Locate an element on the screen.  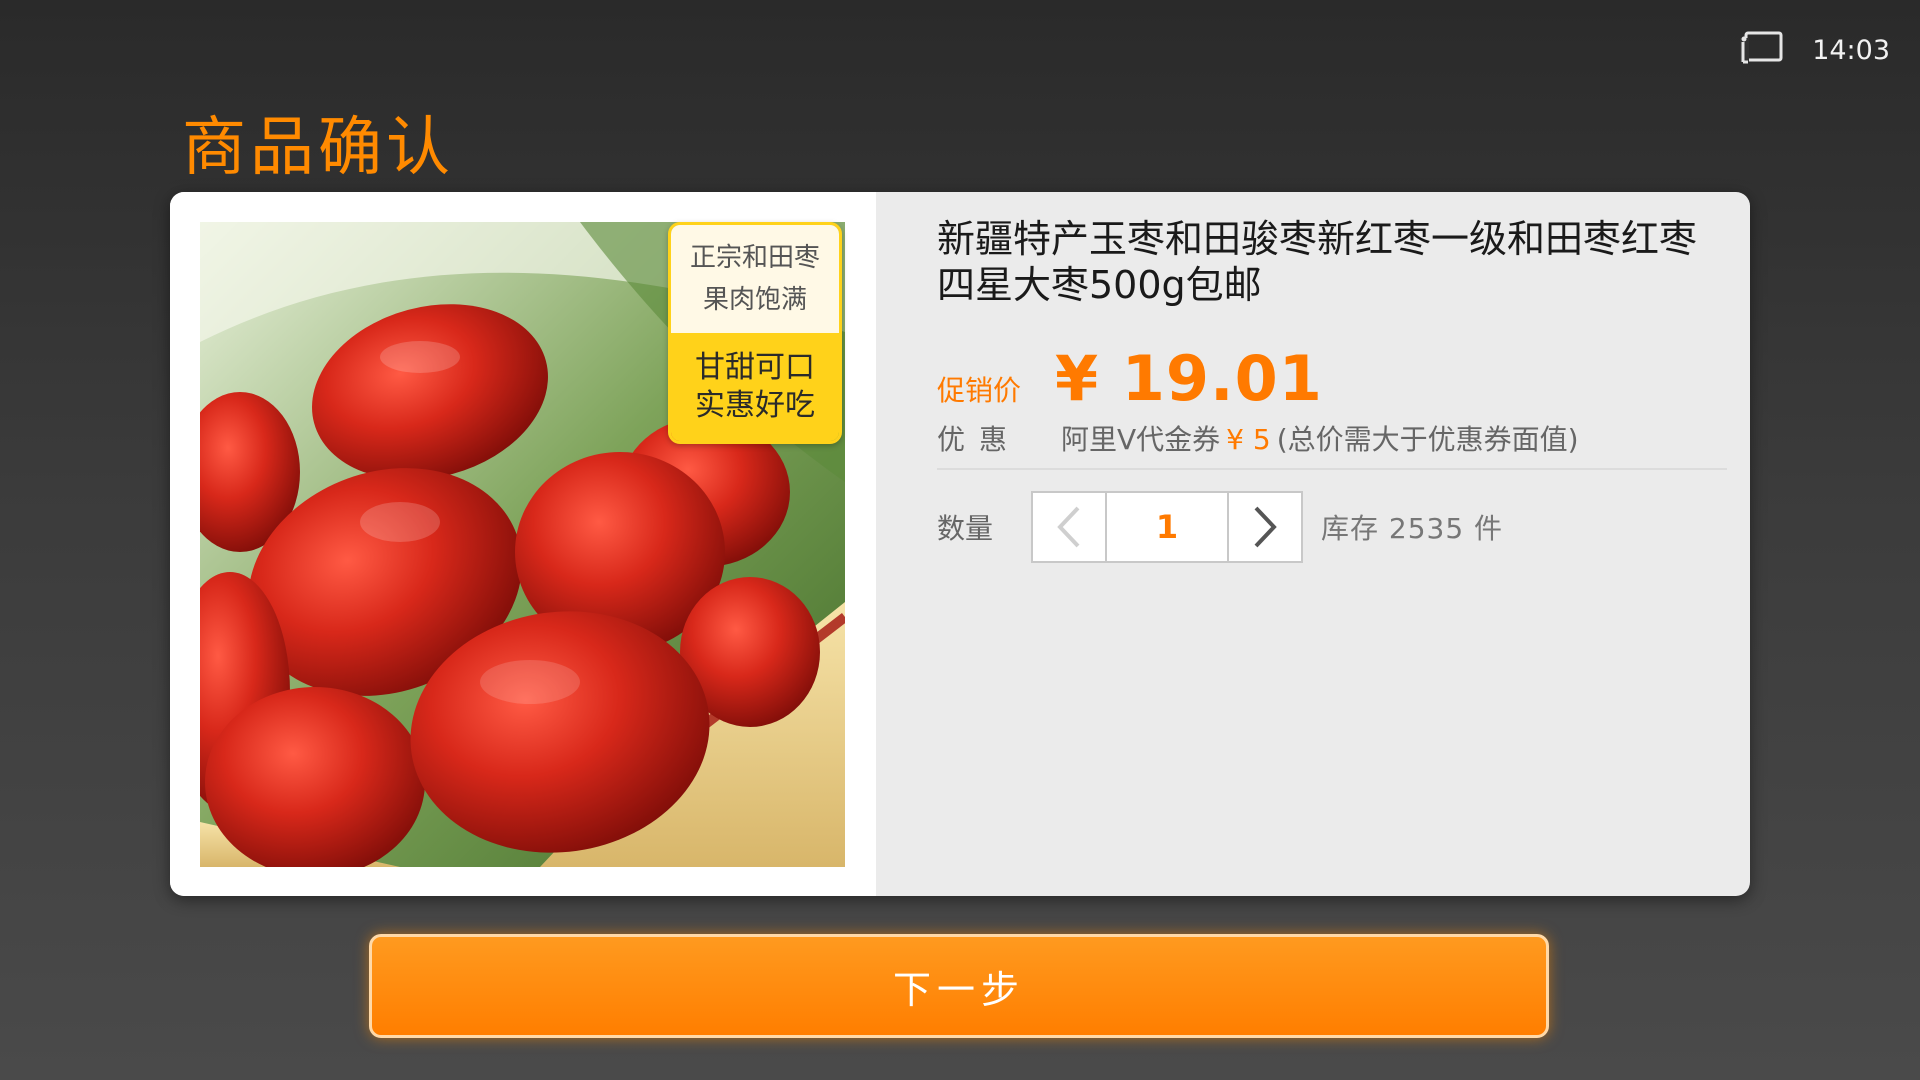
quantity-stepper: 1 is located at coordinates (1167, 527).